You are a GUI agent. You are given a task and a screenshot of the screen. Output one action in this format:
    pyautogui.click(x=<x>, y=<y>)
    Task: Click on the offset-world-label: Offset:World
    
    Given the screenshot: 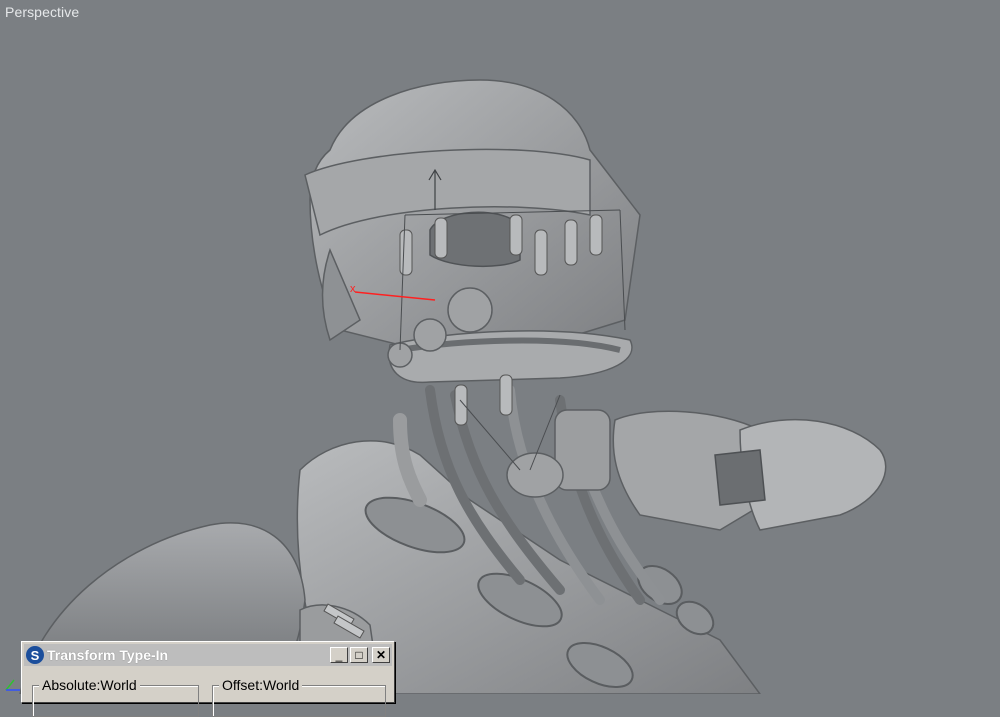 What is the action you would take?
    pyautogui.click(x=261, y=685)
    